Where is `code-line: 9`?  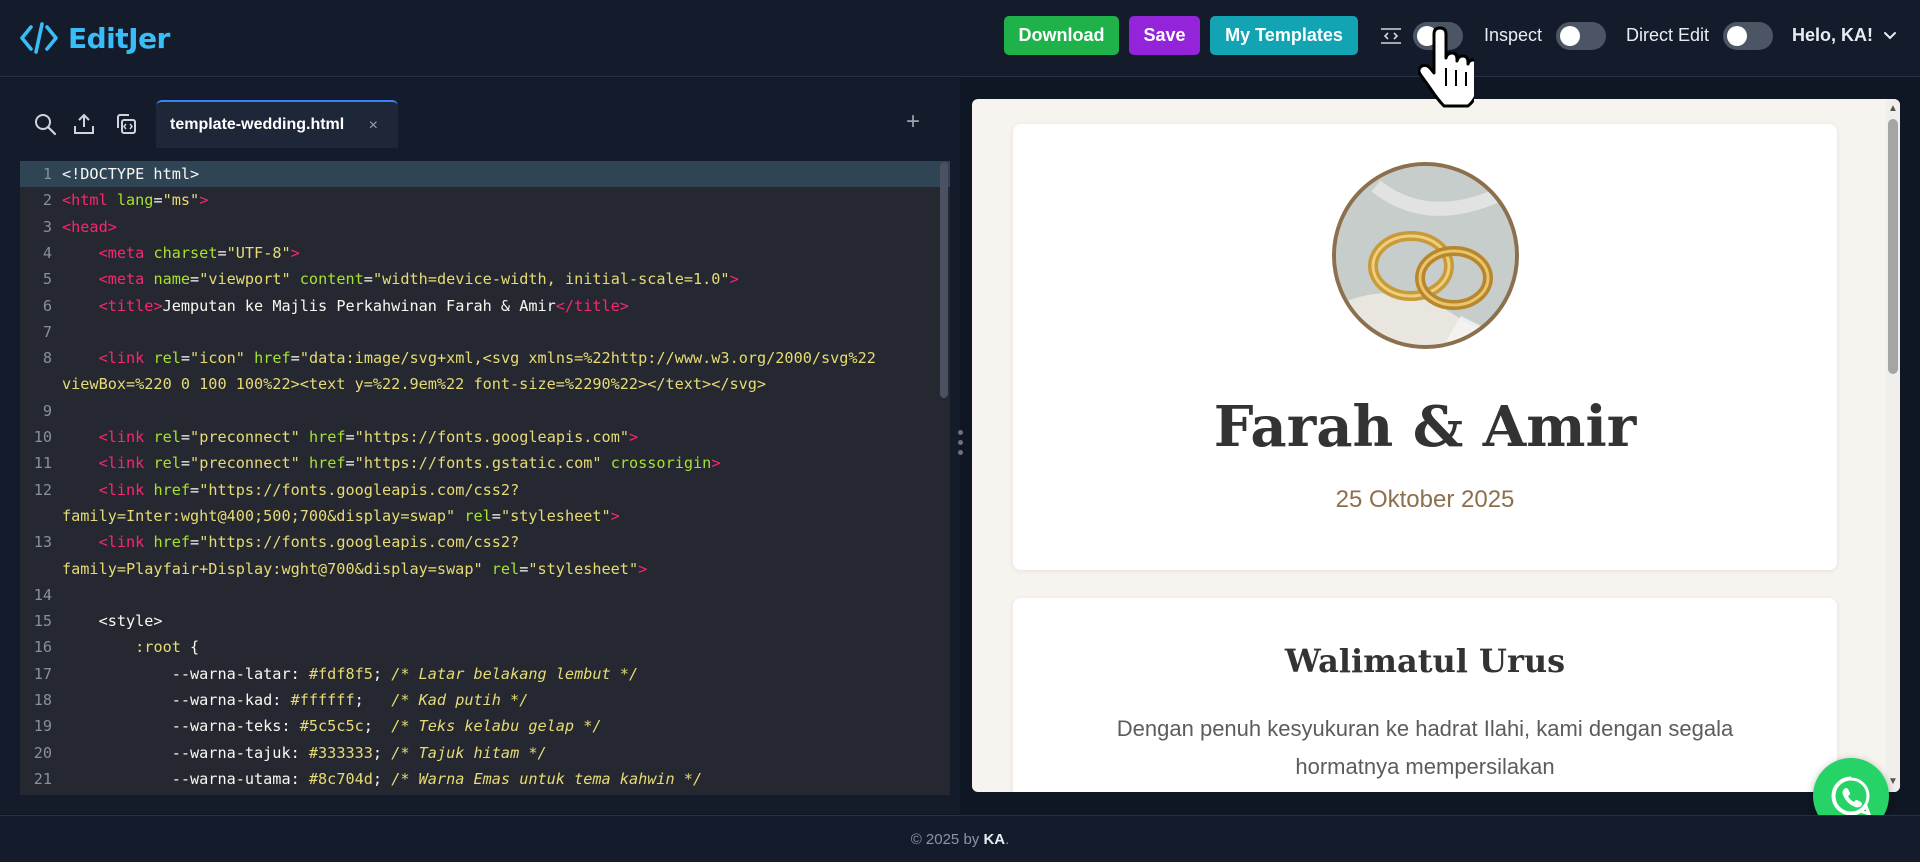 code-line: 9 is located at coordinates (485, 411).